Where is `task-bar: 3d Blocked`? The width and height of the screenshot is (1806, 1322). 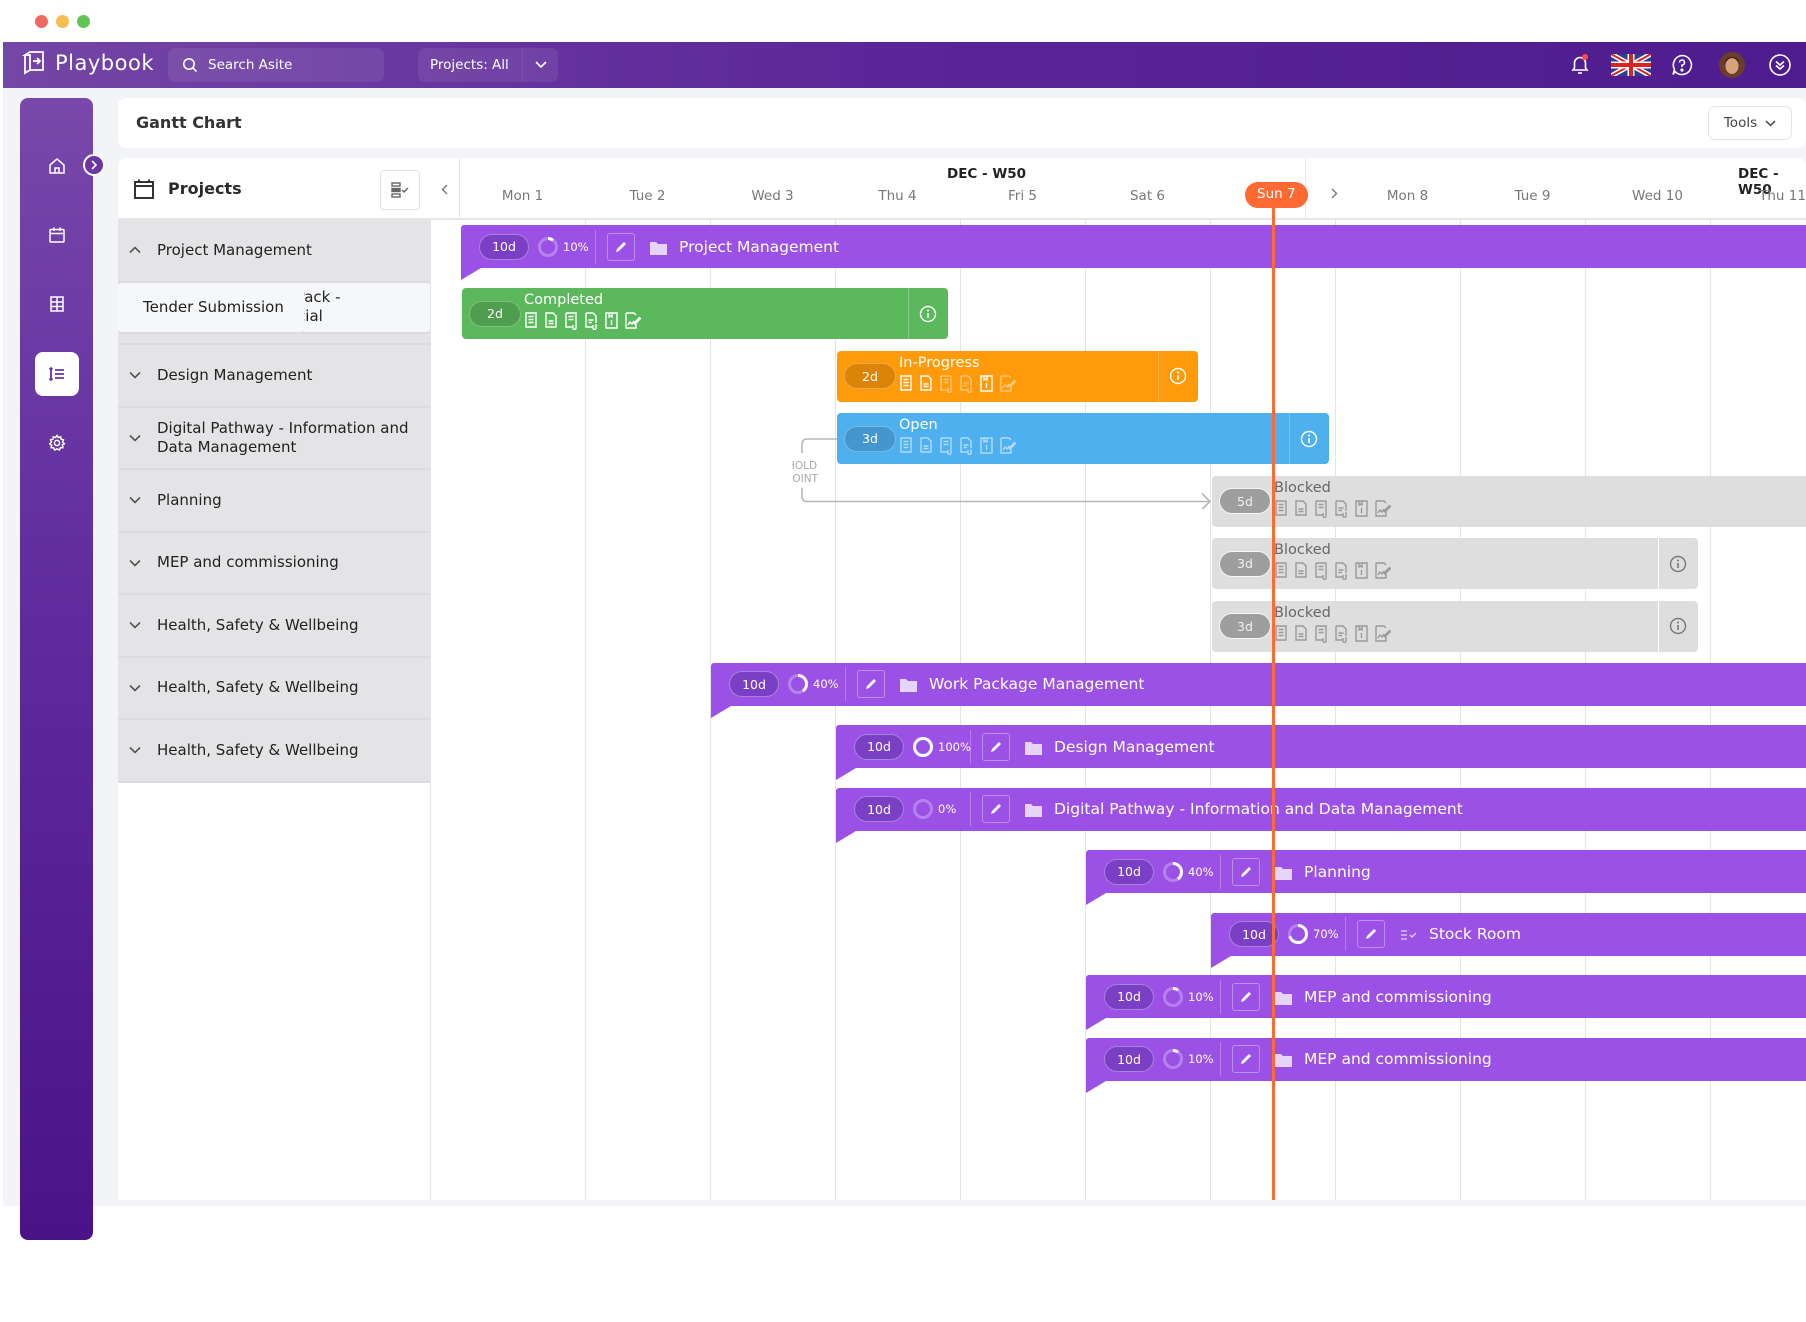 task-bar: 3d Blocked is located at coordinates (1455, 563).